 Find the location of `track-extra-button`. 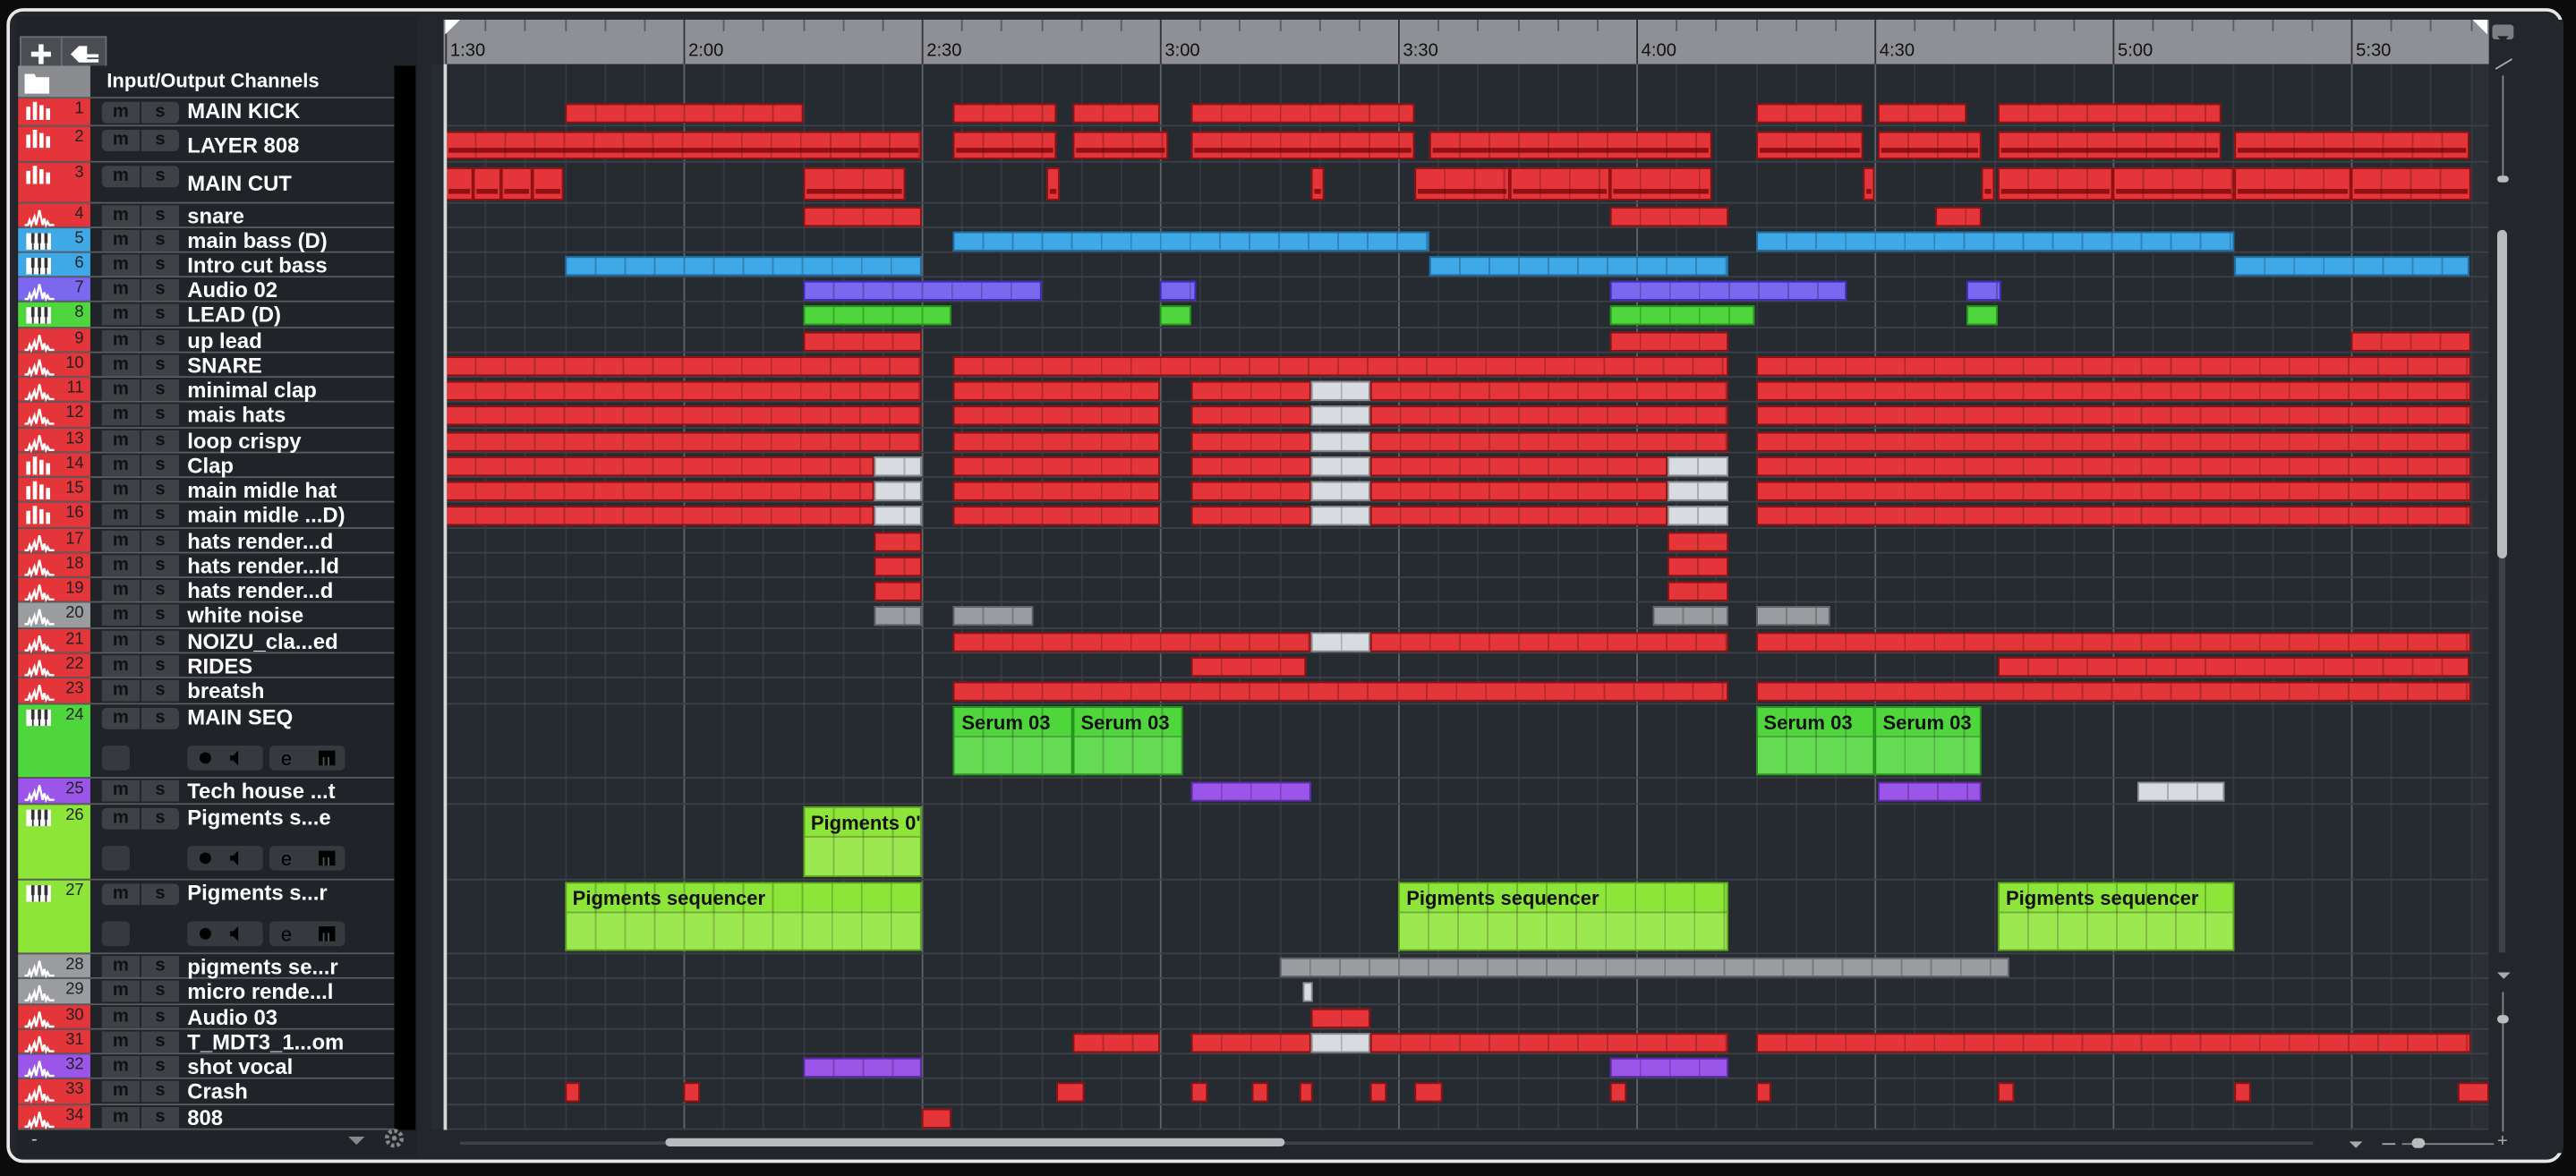

track-extra-button is located at coordinates (116, 934).